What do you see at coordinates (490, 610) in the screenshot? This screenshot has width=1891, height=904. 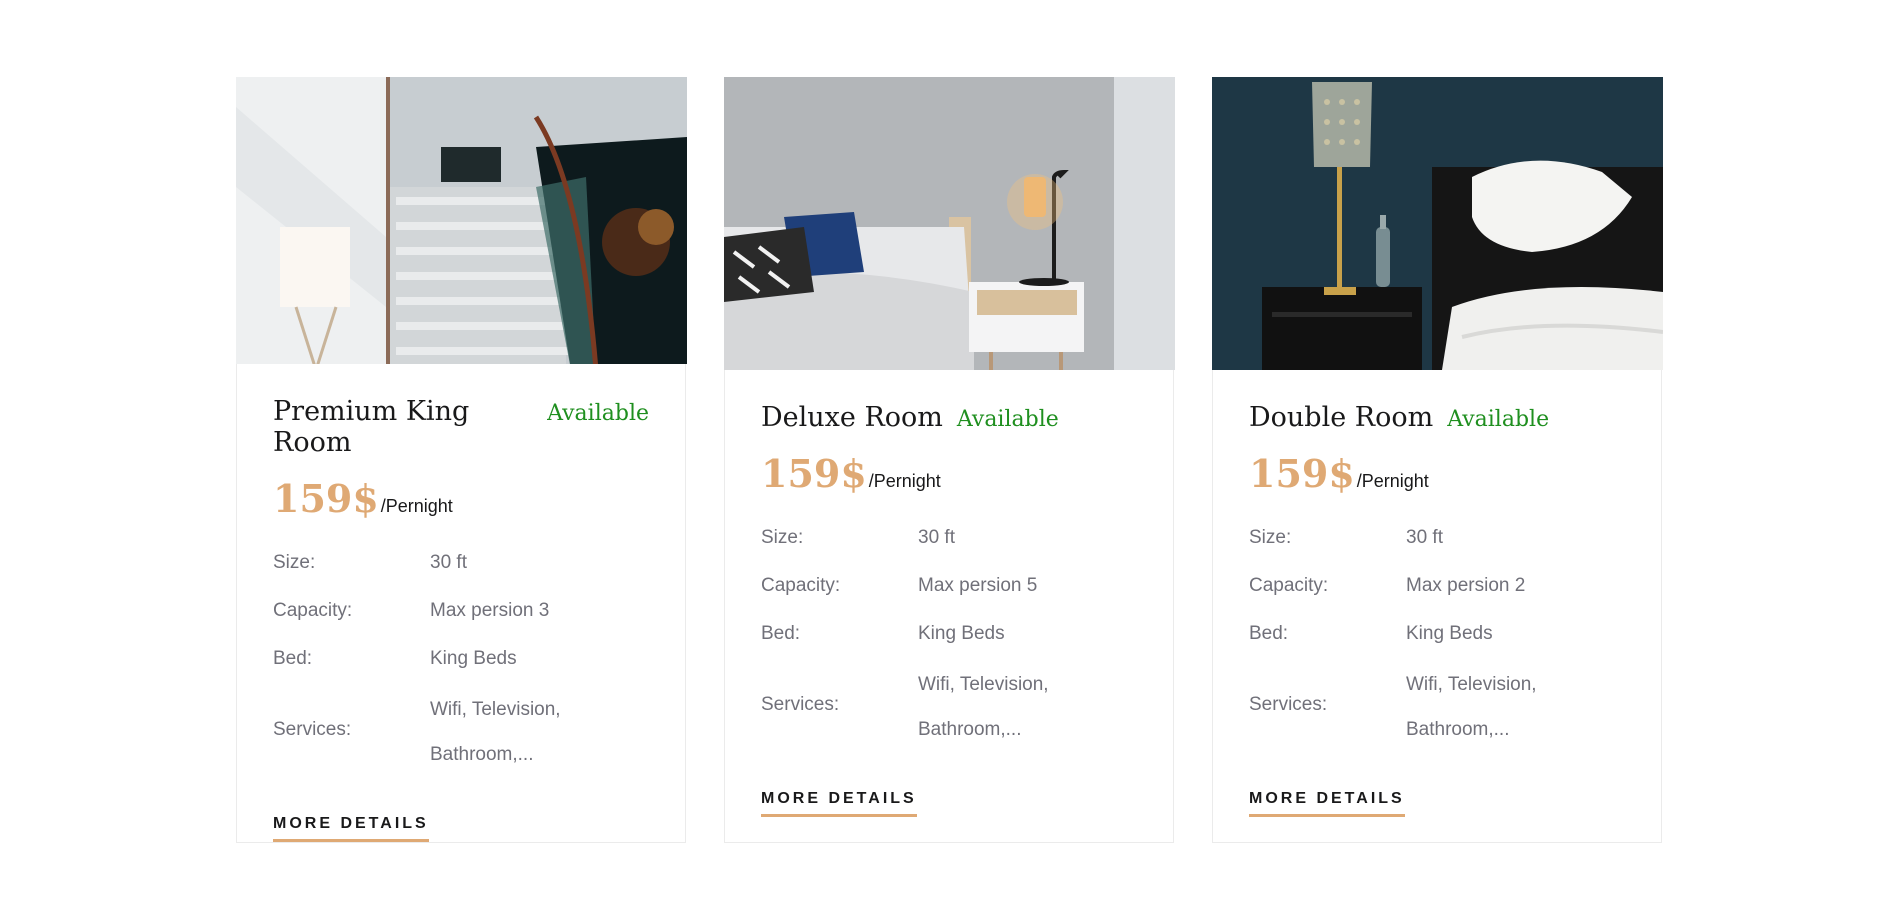 I see `spec-value-capacity: Max persion 3` at bounding box center [490, 610].